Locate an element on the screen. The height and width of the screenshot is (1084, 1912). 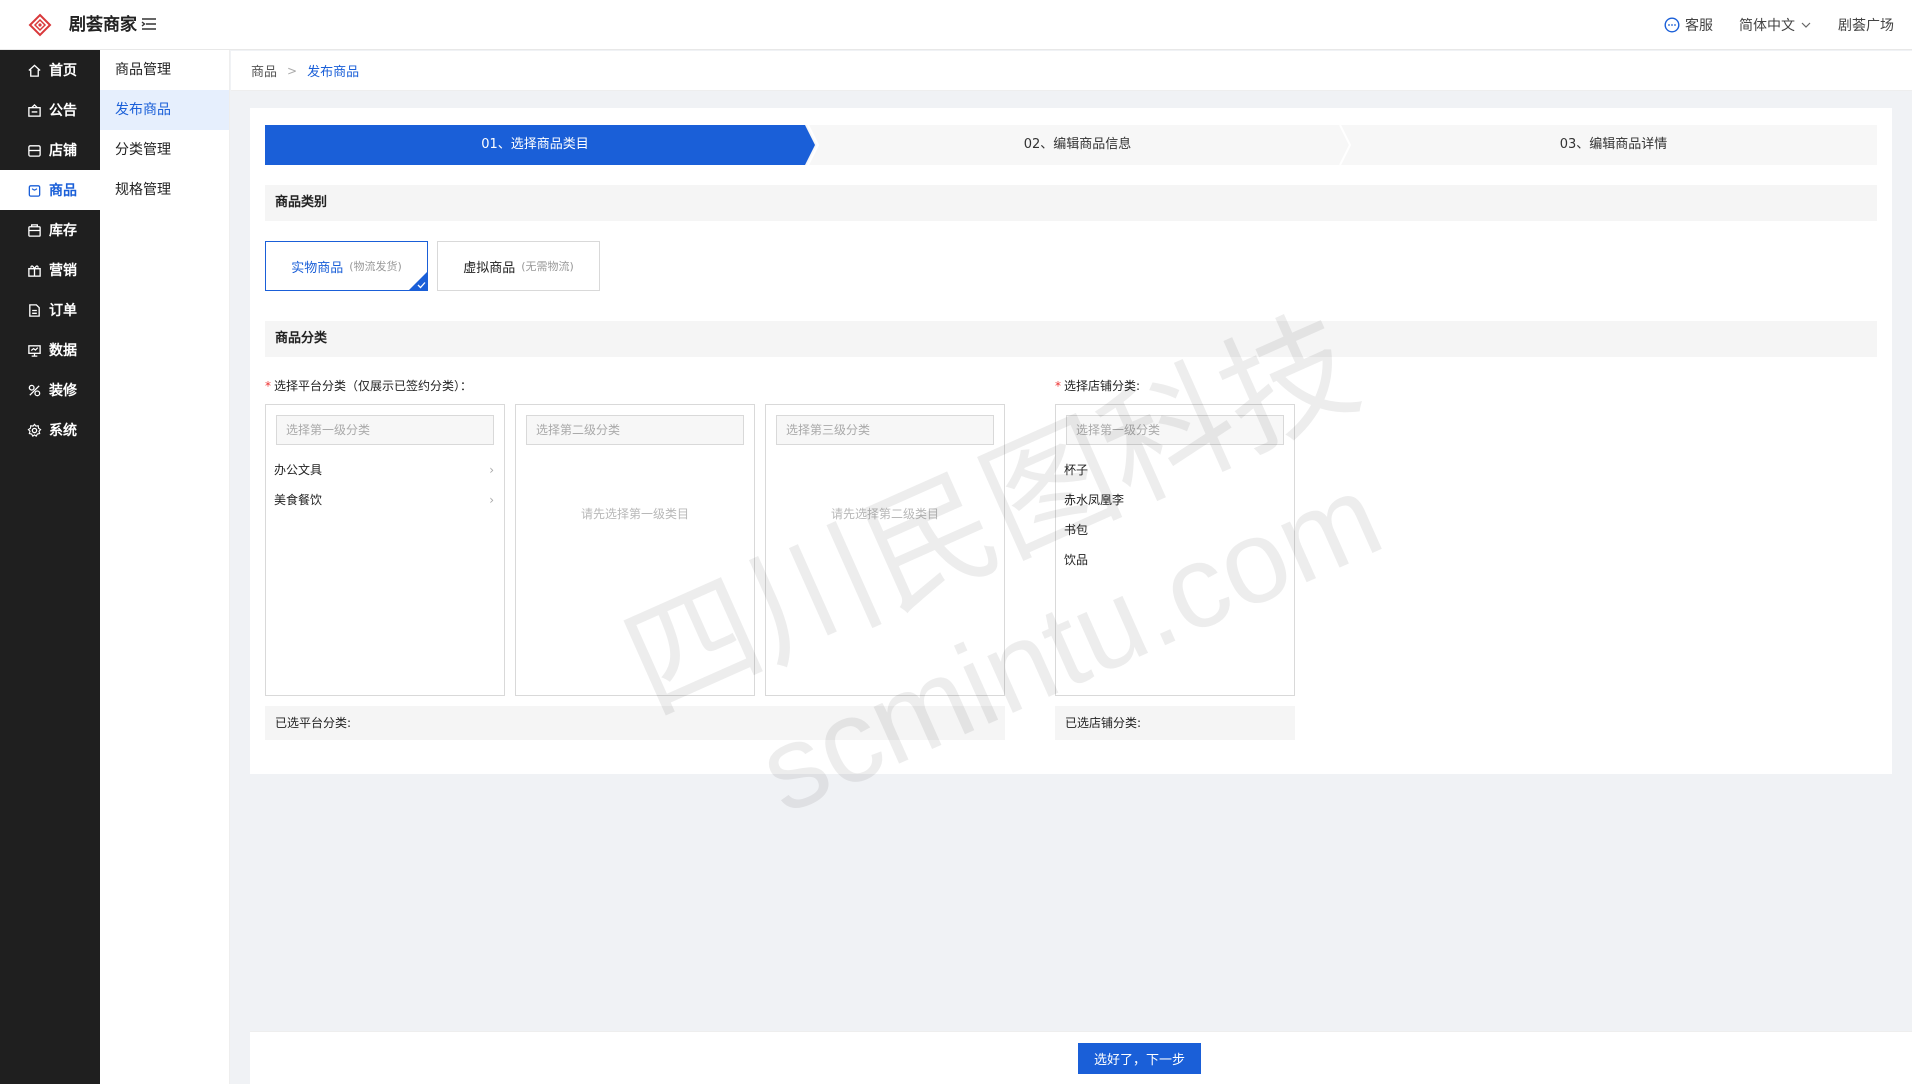
nav-label: 订单 is located at coordinates (63, 311).